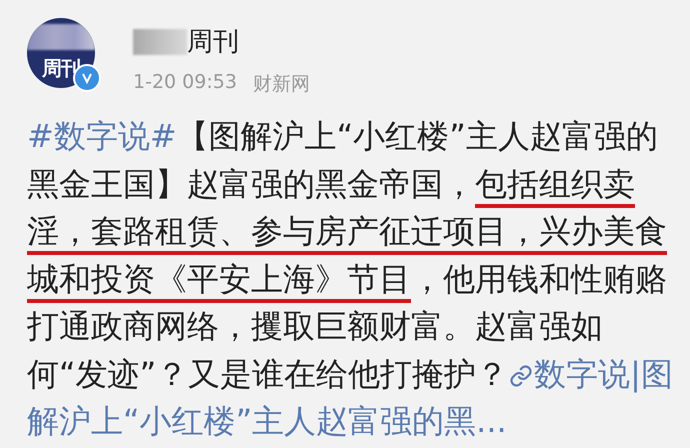 The height and width of the screenshot is (448, 690). Describe the element at coordinates (185, 83) in the screenshot. I see `post-time: 1-20 09:53` at that location.